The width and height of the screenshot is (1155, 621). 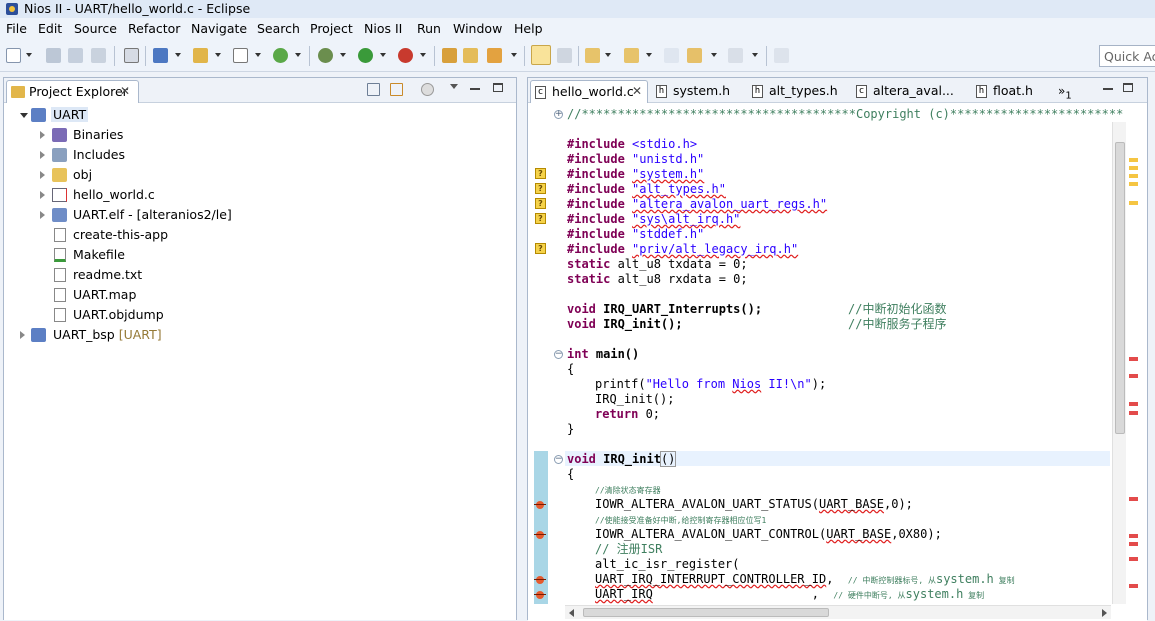 I want to click on next-annotation-dropdown-icon, so click(x=608, y=55).